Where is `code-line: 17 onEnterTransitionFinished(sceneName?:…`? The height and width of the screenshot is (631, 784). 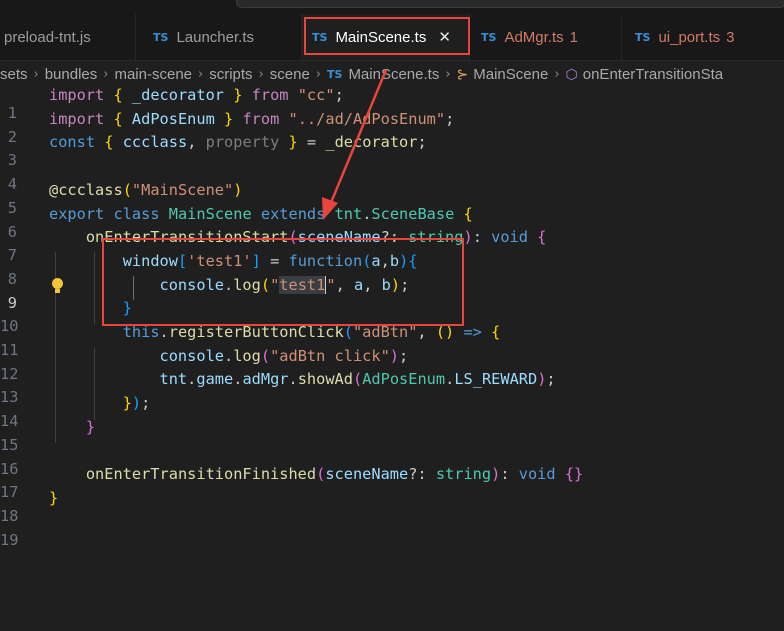 code-line: 17 onEnterTransitionFinished(sceneName?:… is located at coordinates (292, 483).